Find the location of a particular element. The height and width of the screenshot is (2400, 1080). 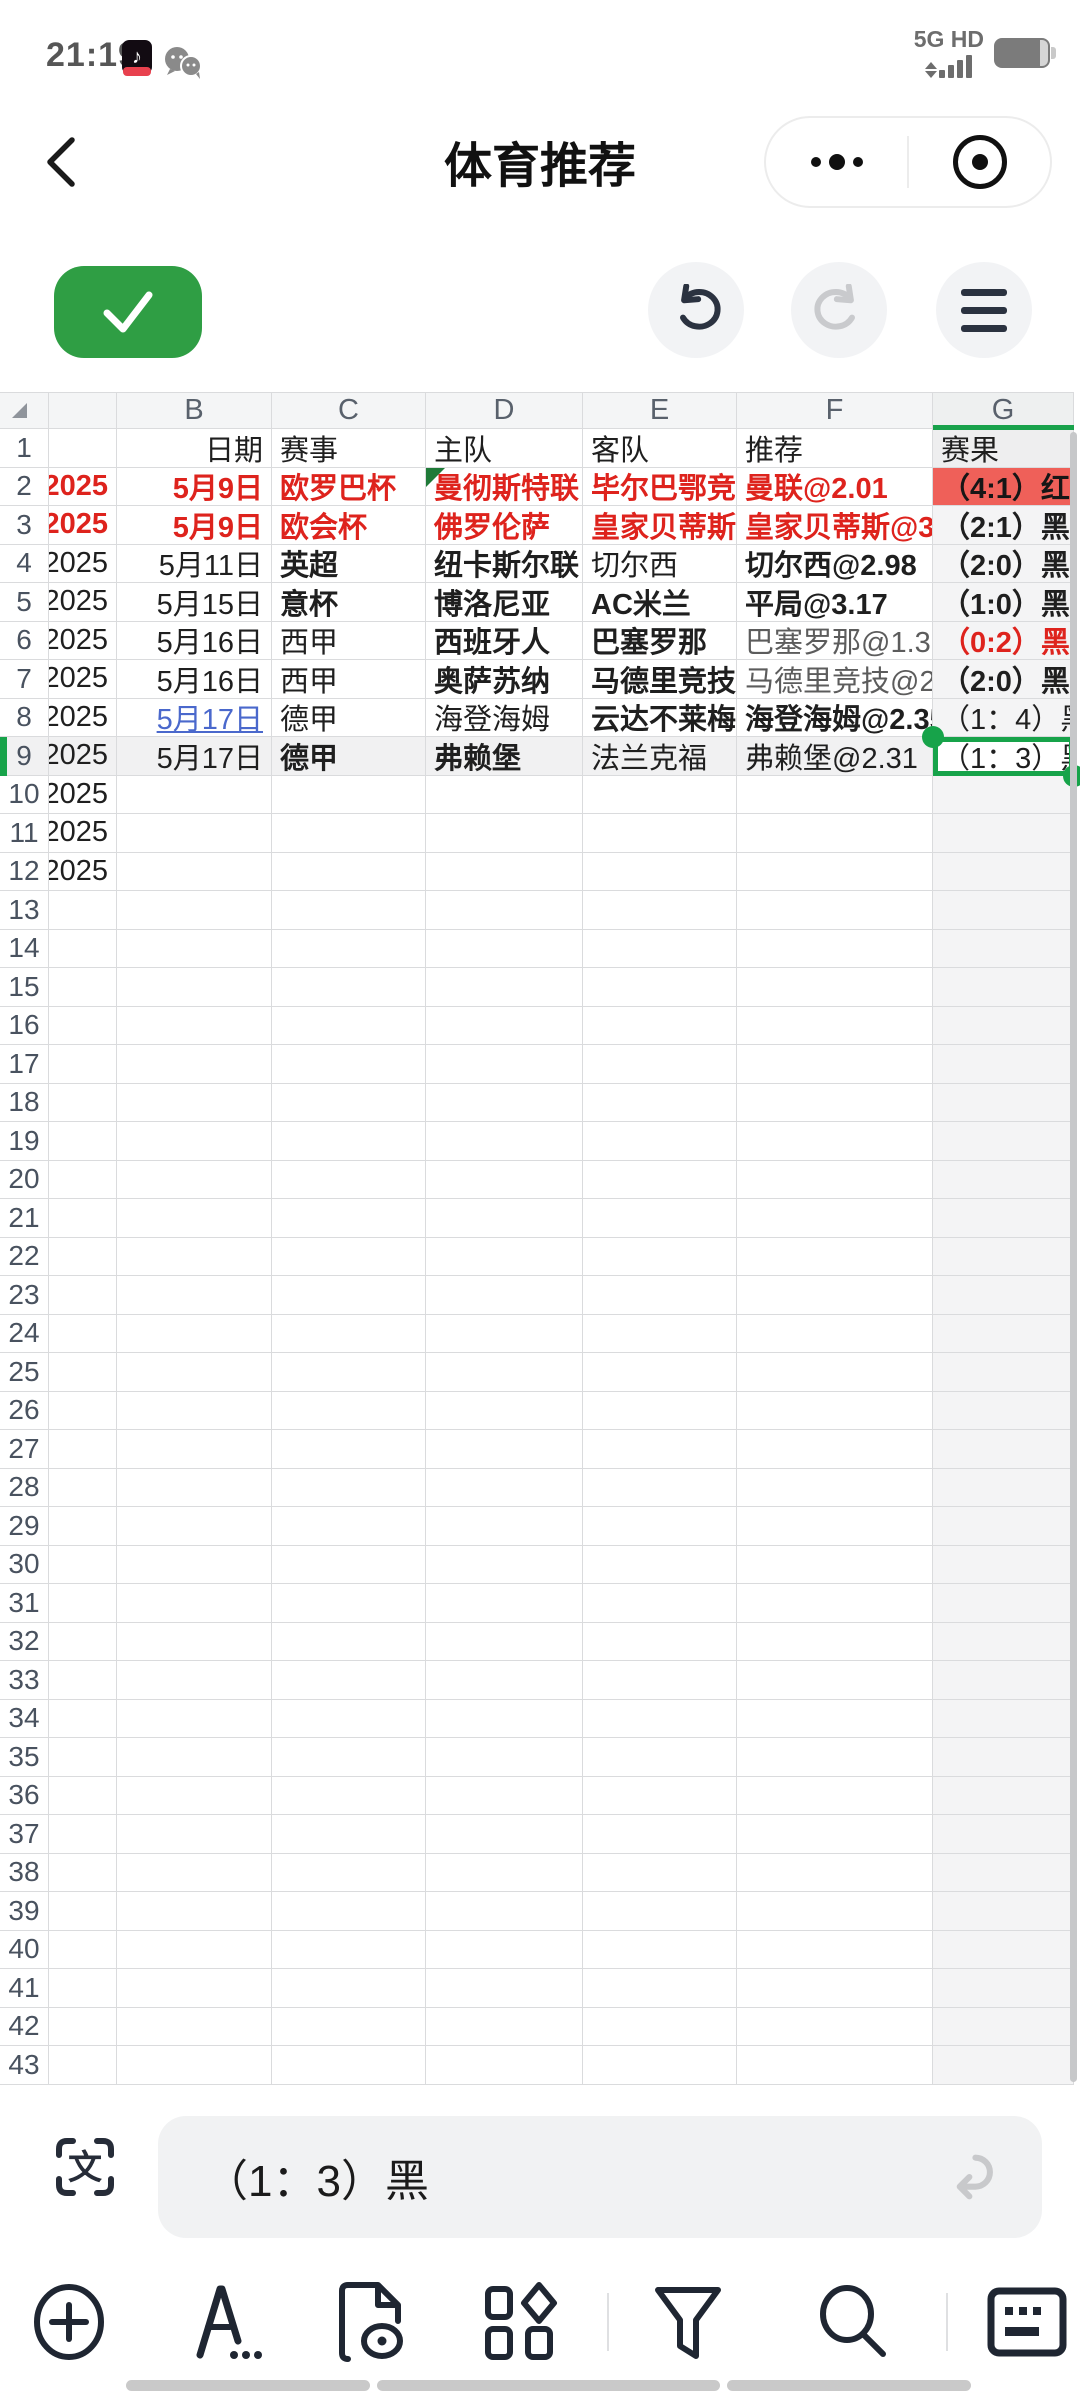

cell-C4: 英超 is located at coordinates (349, 563).